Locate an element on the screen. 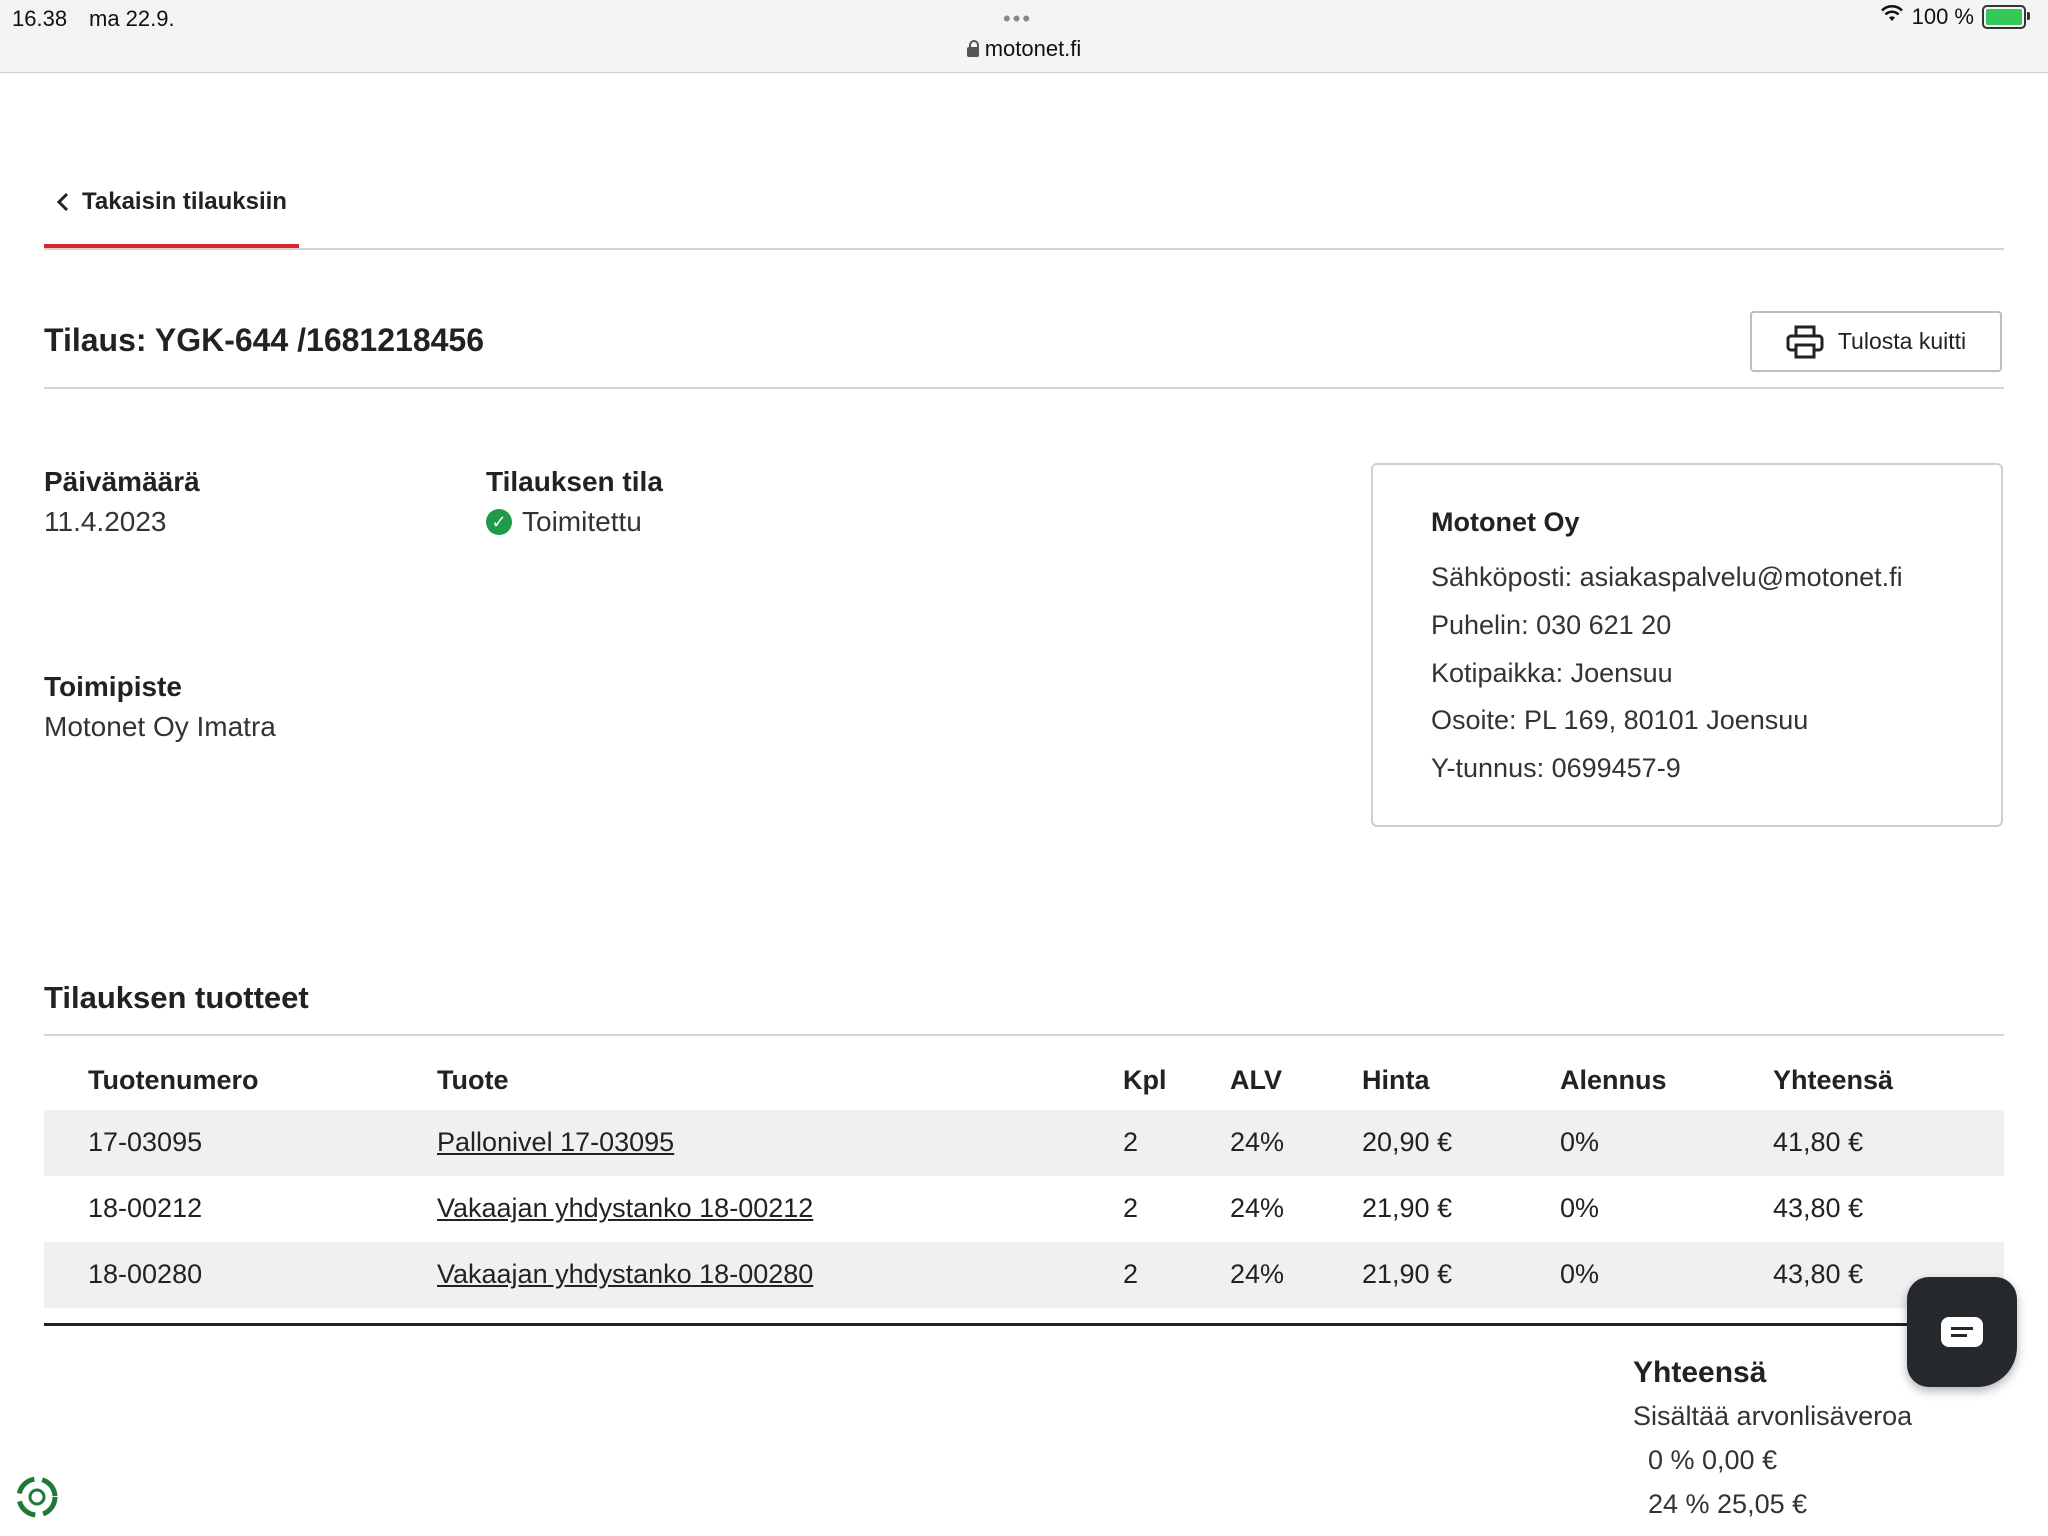  company-name: Motonet Oy is located at coordinates (1505, 522).